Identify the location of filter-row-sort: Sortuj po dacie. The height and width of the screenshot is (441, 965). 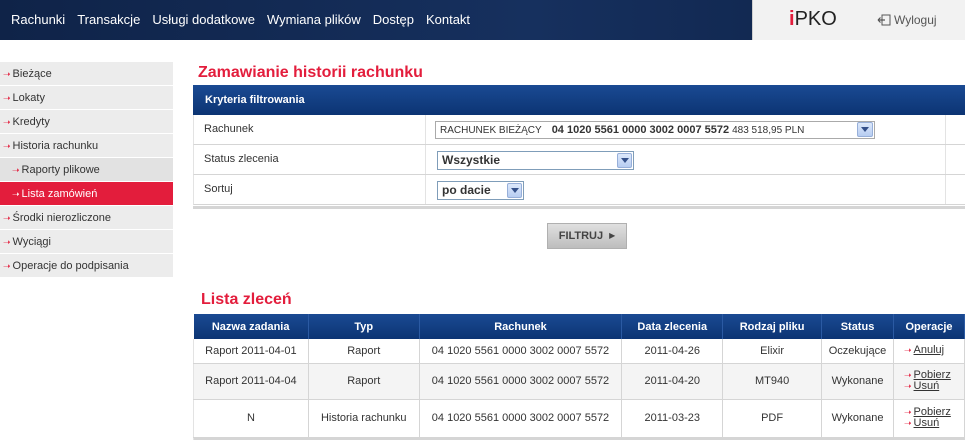
(579, 190).